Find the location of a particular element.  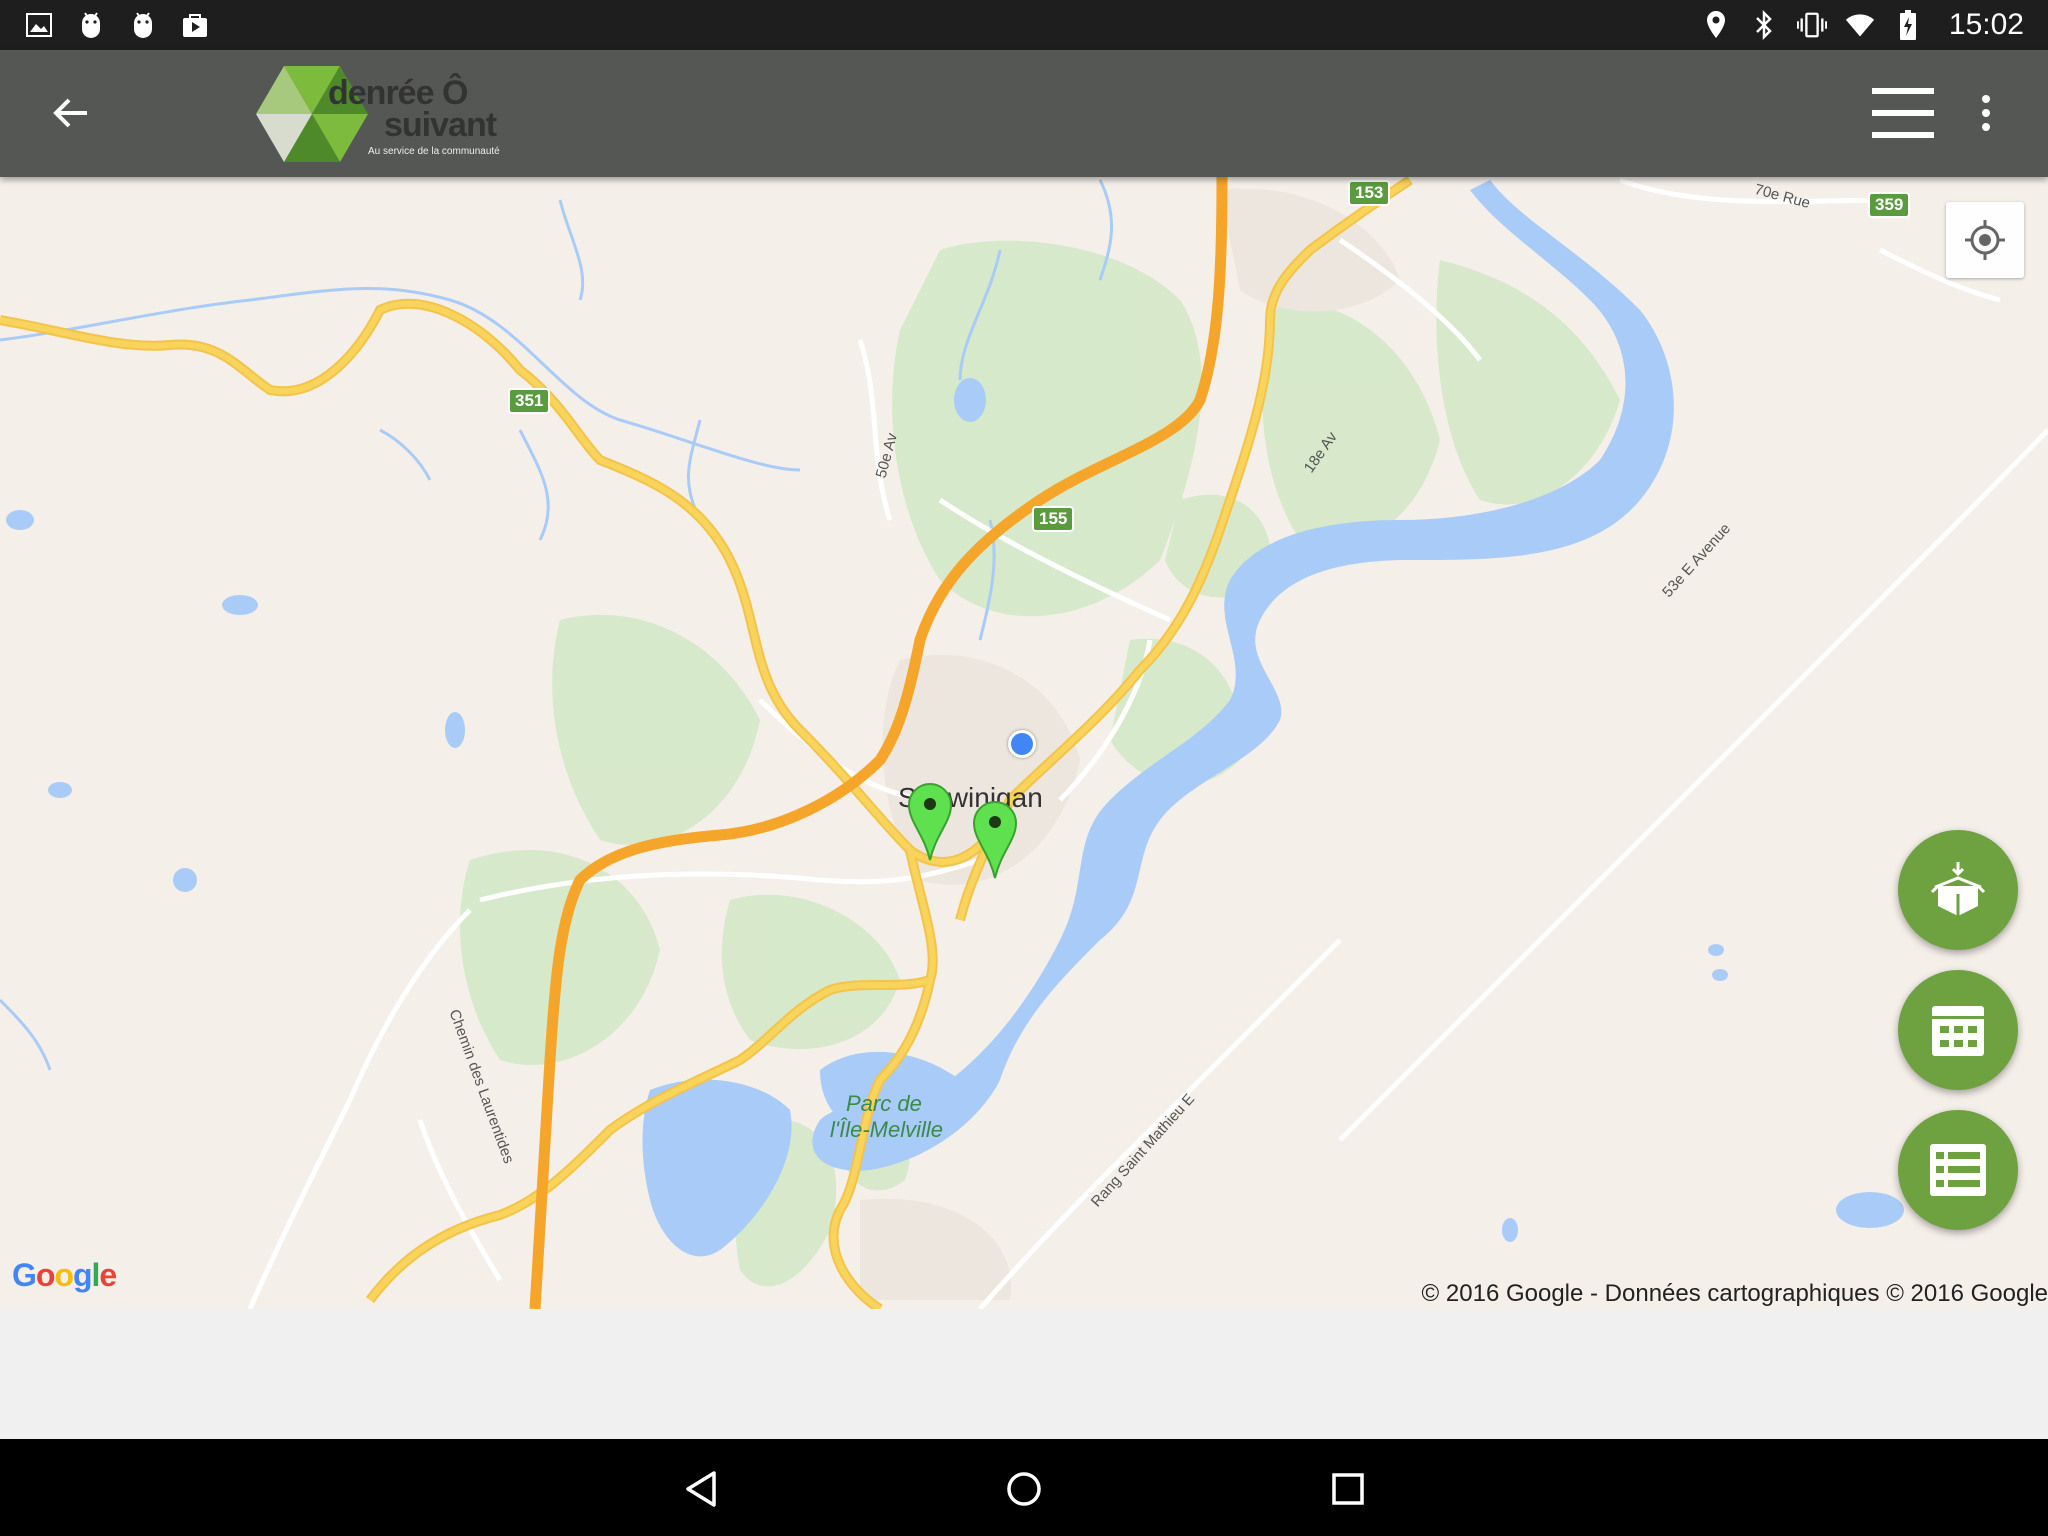

status-bar-system: 15:02 is located at coordinates (1862, 25).